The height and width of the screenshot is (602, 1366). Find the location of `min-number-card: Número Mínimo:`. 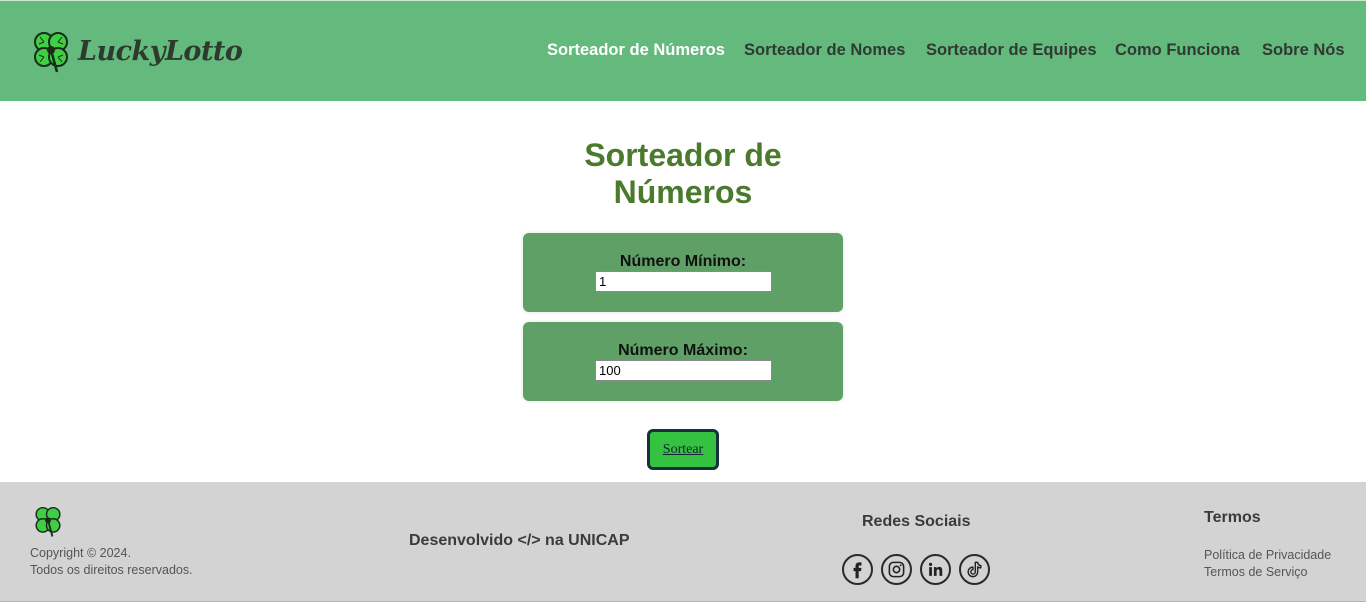

min-number-card: Número Mínimo: is located at coordinates (683, 272).